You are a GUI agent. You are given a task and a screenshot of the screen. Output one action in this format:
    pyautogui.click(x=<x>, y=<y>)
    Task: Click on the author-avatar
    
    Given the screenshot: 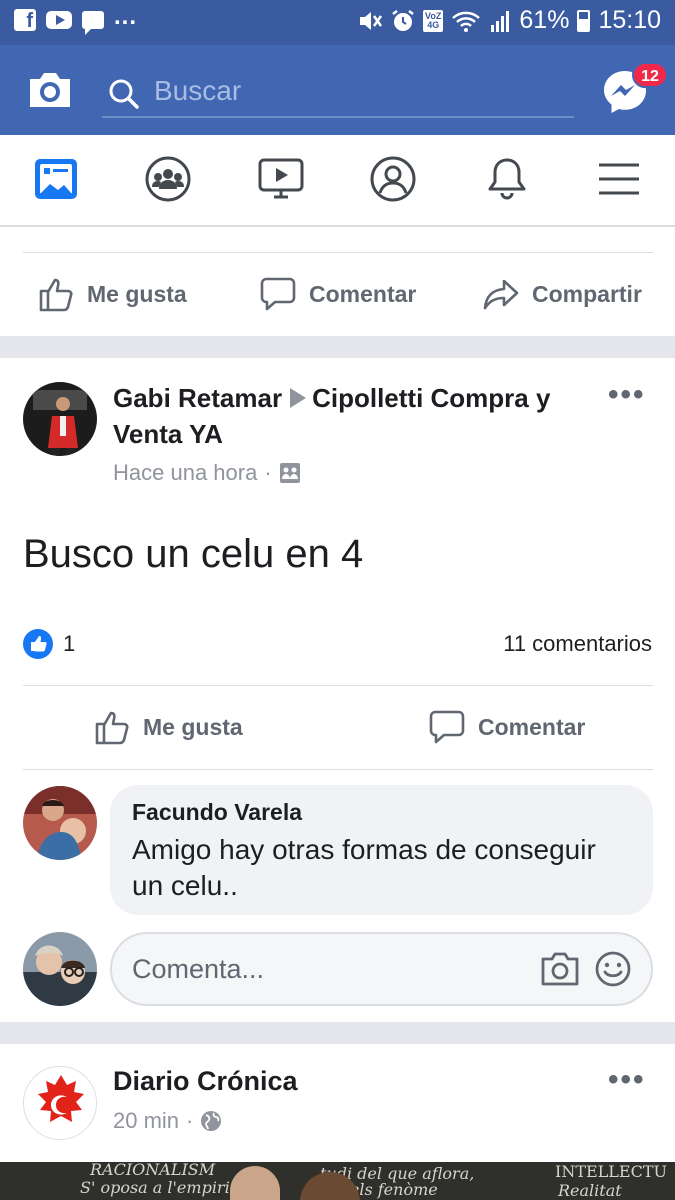 What is the action you would take?
    pyautogui.click(x=60, y=419)
    